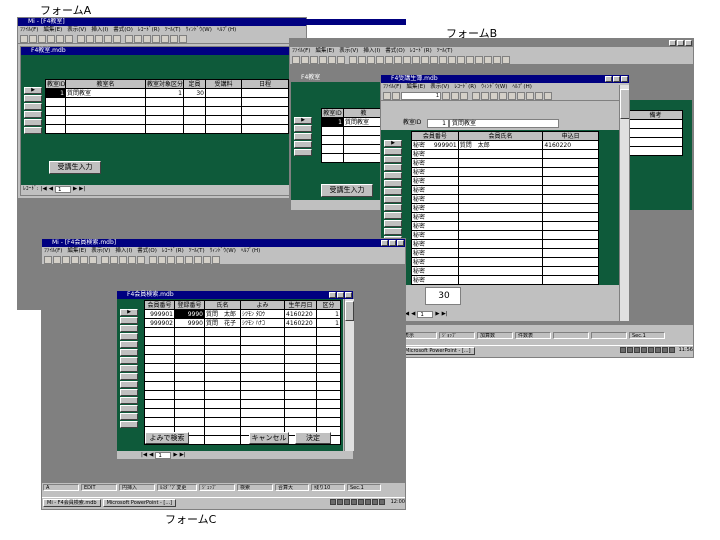  I want to click on scrollbar-thumb, so click(349, 311).